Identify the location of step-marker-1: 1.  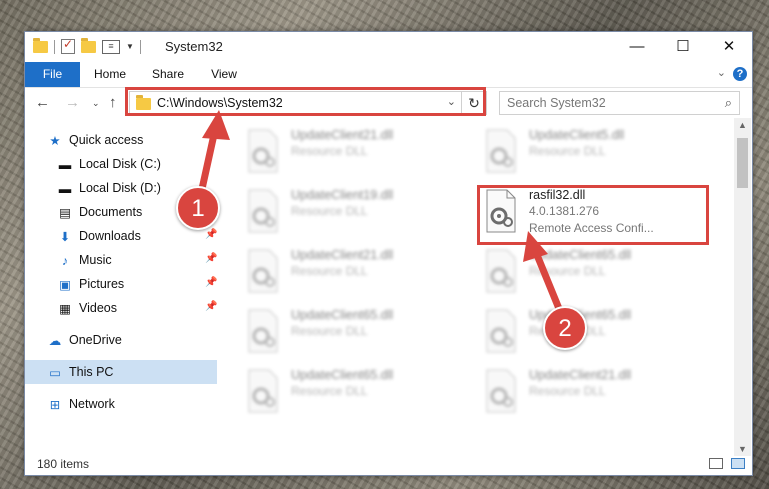
(198, 208).